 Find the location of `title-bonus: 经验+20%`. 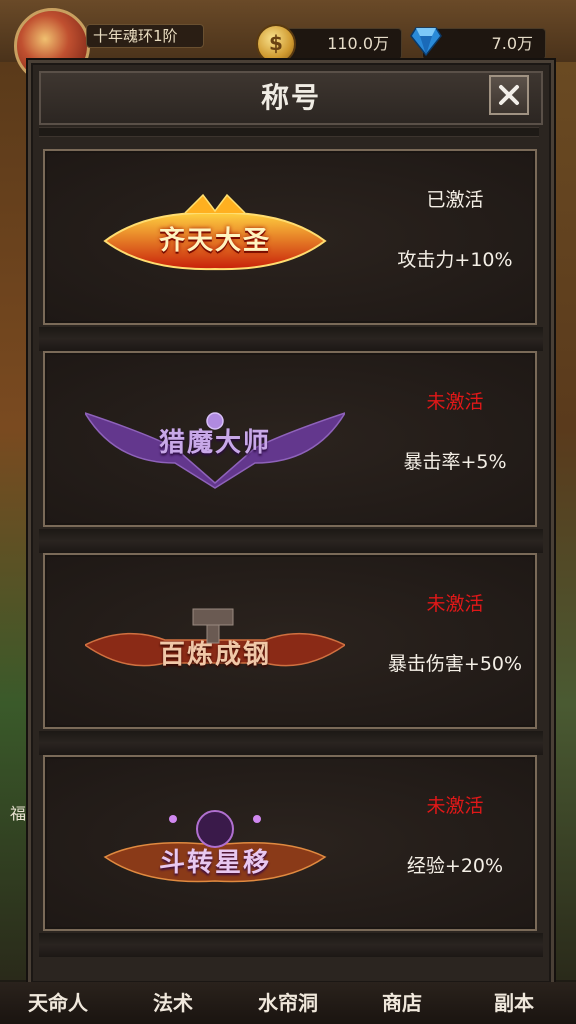

title-bonus: 经验+20% is located at coordinates (455, 866).